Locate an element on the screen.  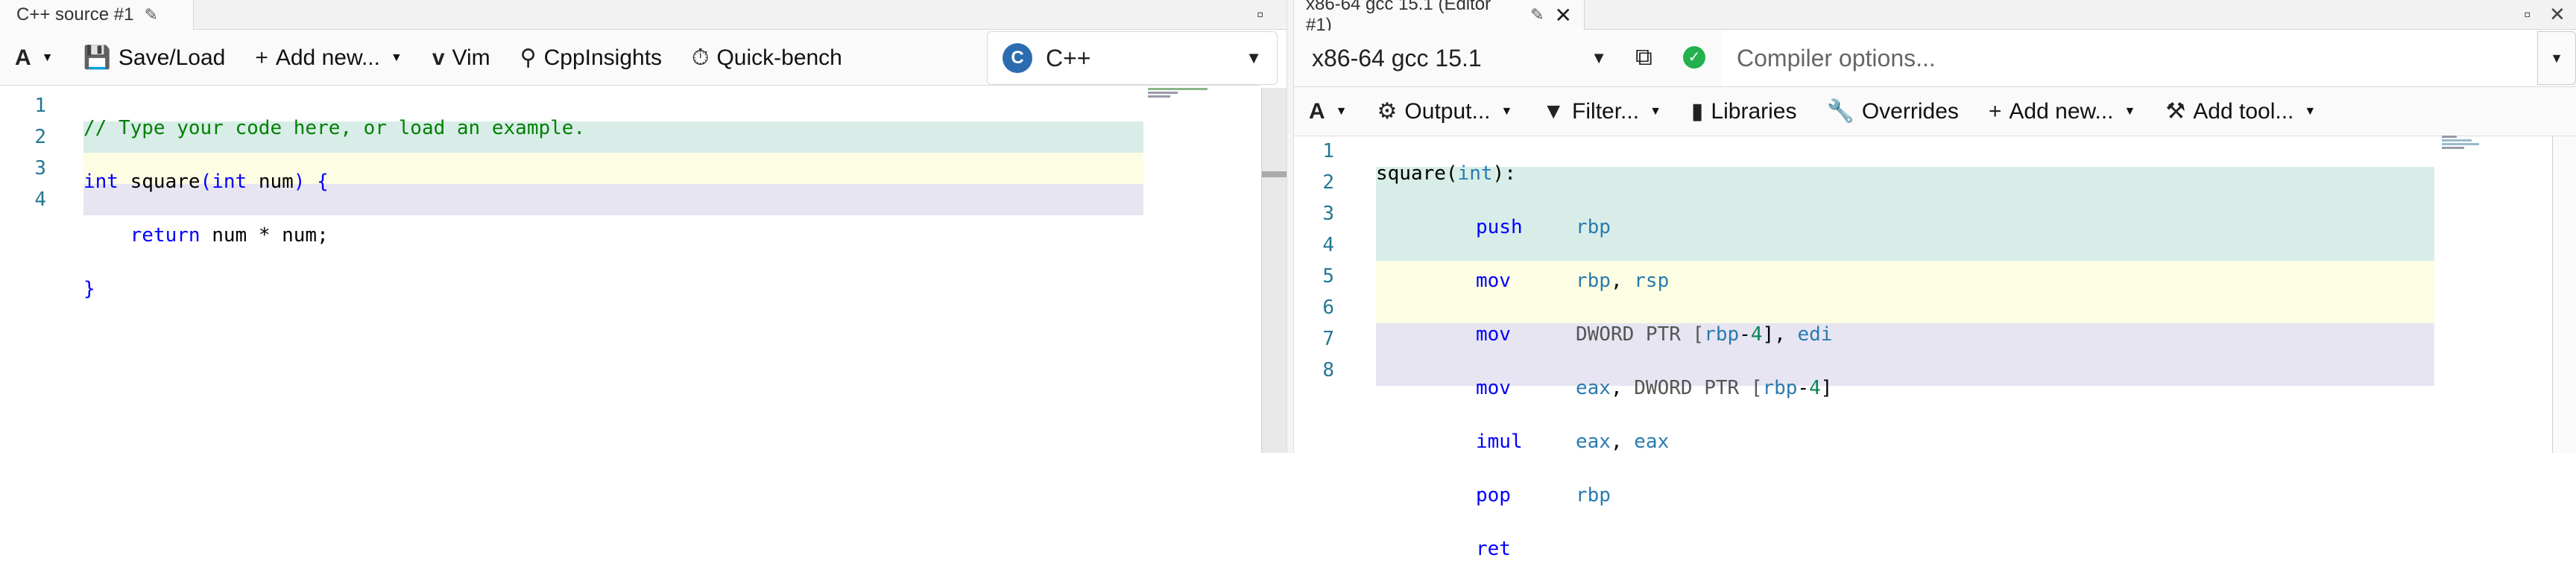
label-end: ): is located at coordinates (1504, 173).